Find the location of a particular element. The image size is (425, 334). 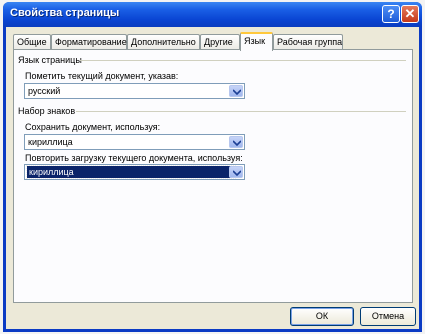

tab-general: Общие is located at coordinates (32, 41).